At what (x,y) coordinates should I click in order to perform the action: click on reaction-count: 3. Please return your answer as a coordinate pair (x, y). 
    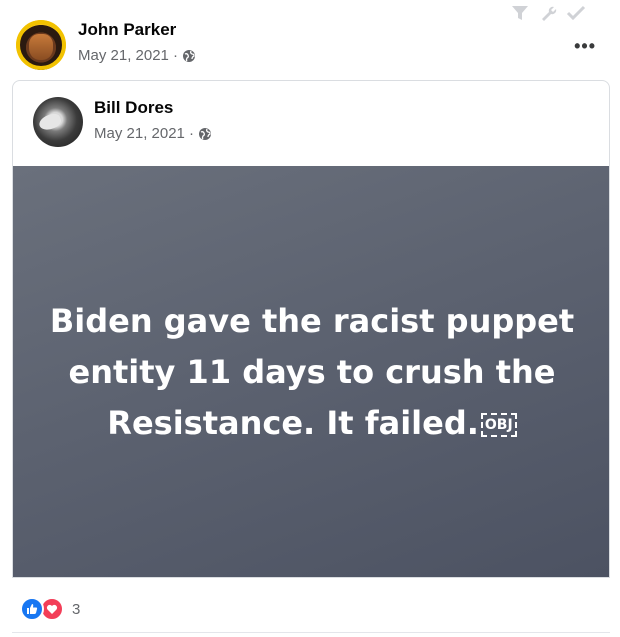
    Looking at the image, I should click on (76, 609).